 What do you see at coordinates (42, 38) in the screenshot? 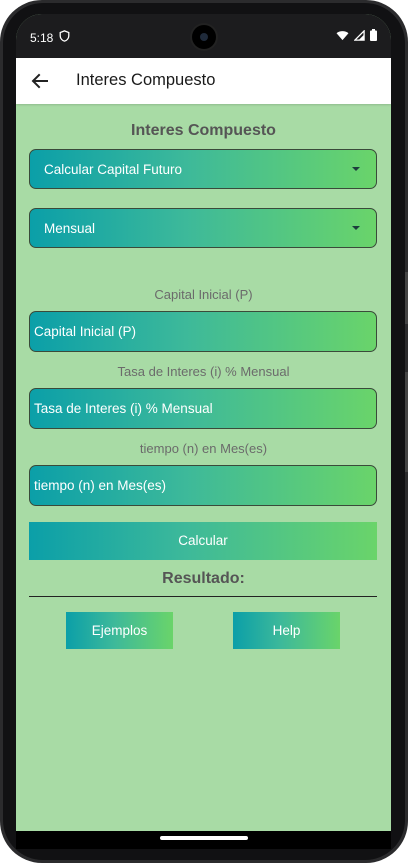
I see `status-time: 5:18` at bounding box center [42, 38].